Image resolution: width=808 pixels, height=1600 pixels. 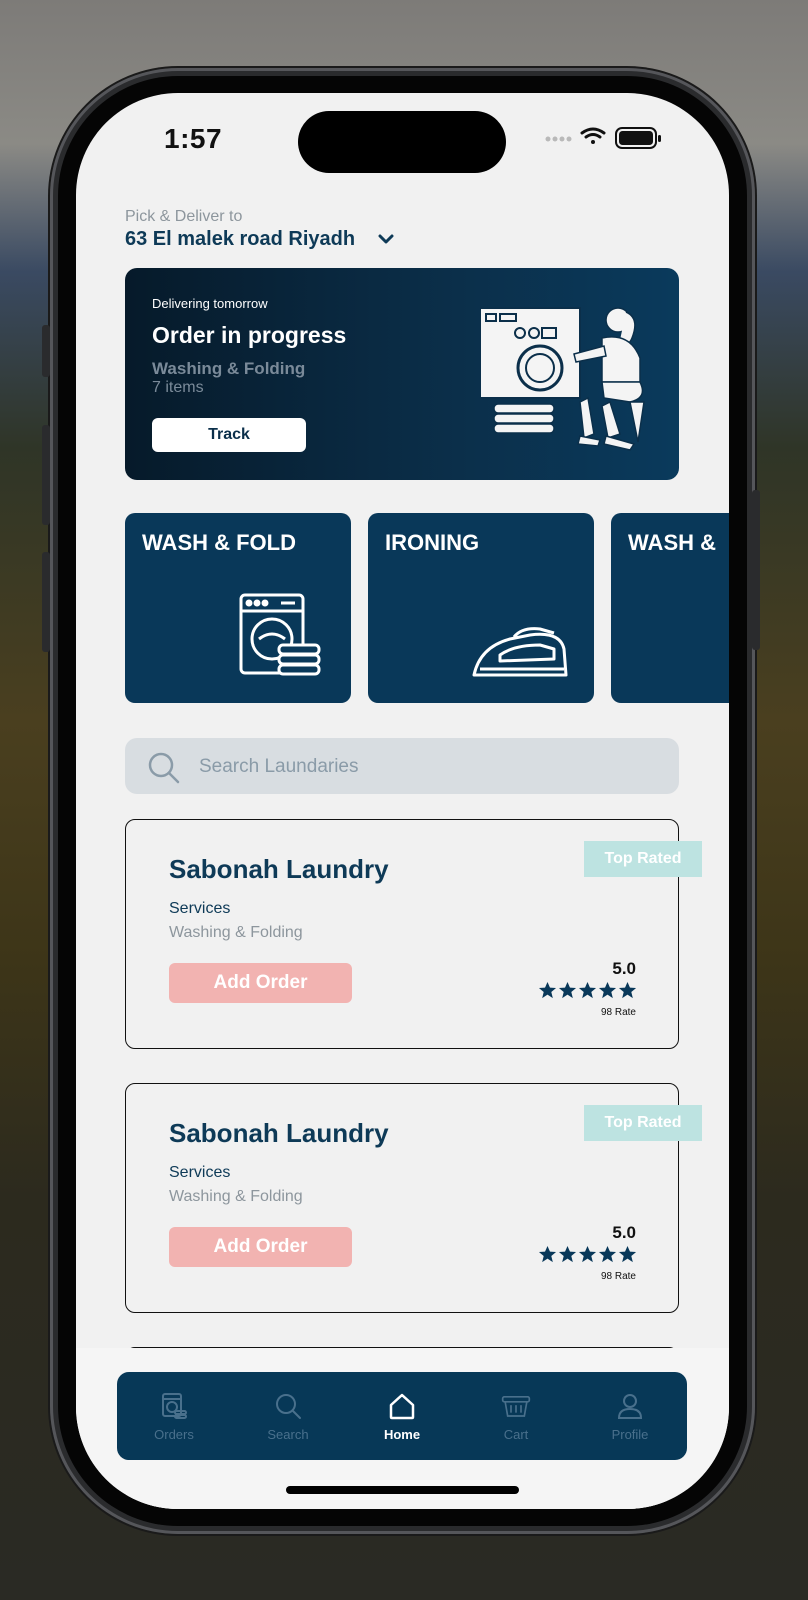 I want to click on category-label: WASH & FOLD, so click(x=219, y=542).